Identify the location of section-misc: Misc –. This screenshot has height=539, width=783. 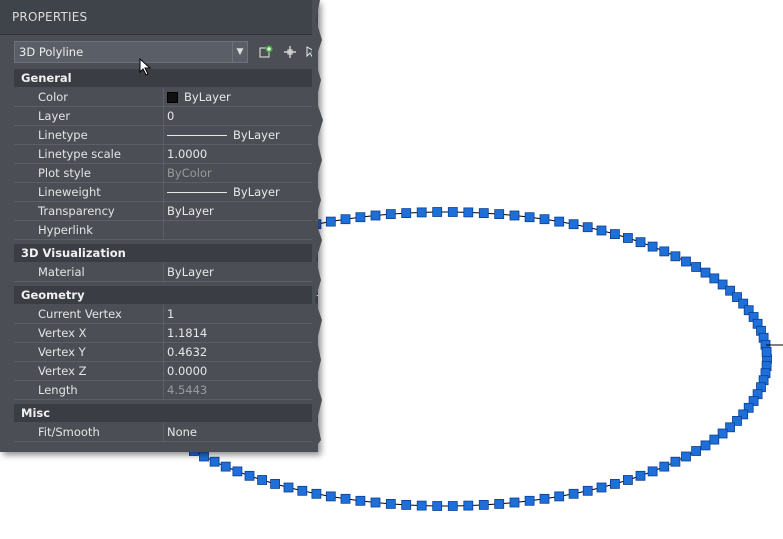
(166, 413).